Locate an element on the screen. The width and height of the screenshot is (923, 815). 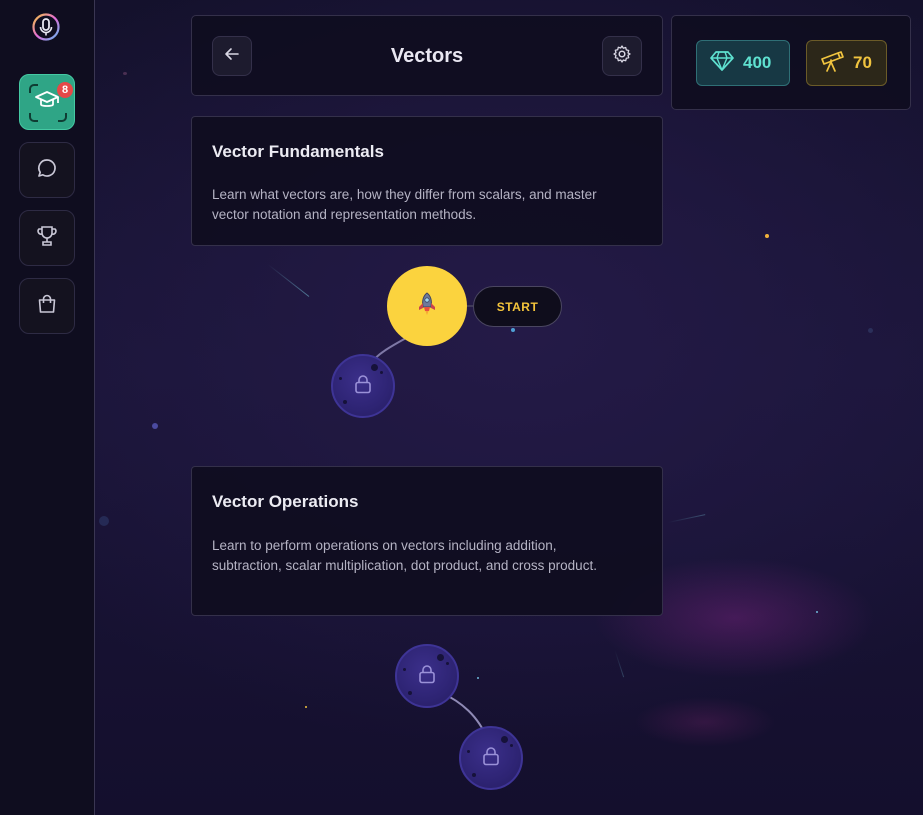
currency-panel: 400 70 is located at coordinates (791, 62).